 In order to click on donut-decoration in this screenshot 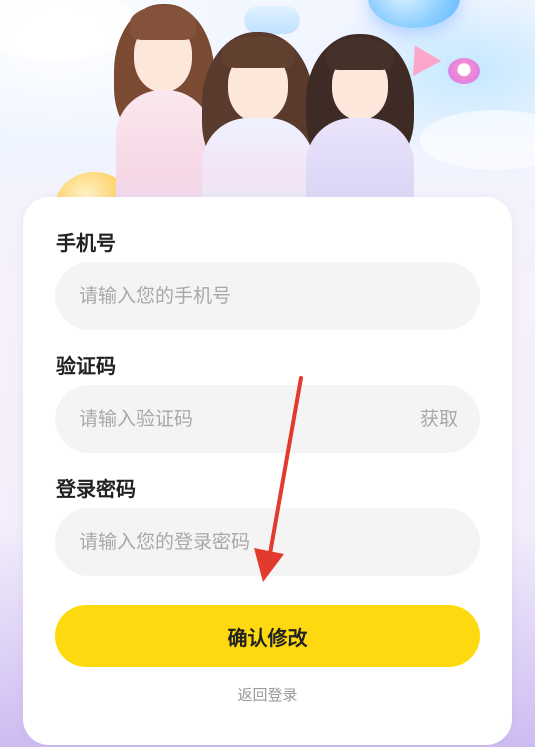, I will do `click(464, 71)`.